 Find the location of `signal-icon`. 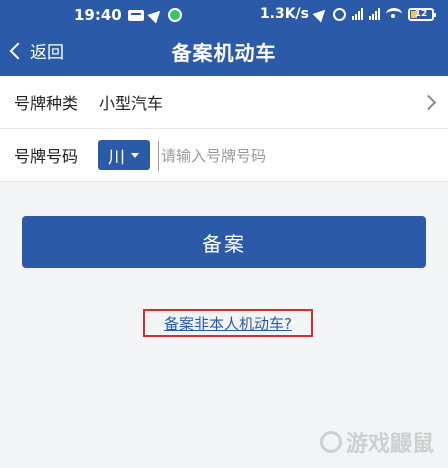

signal-icon is located at coordinates (357, 14).